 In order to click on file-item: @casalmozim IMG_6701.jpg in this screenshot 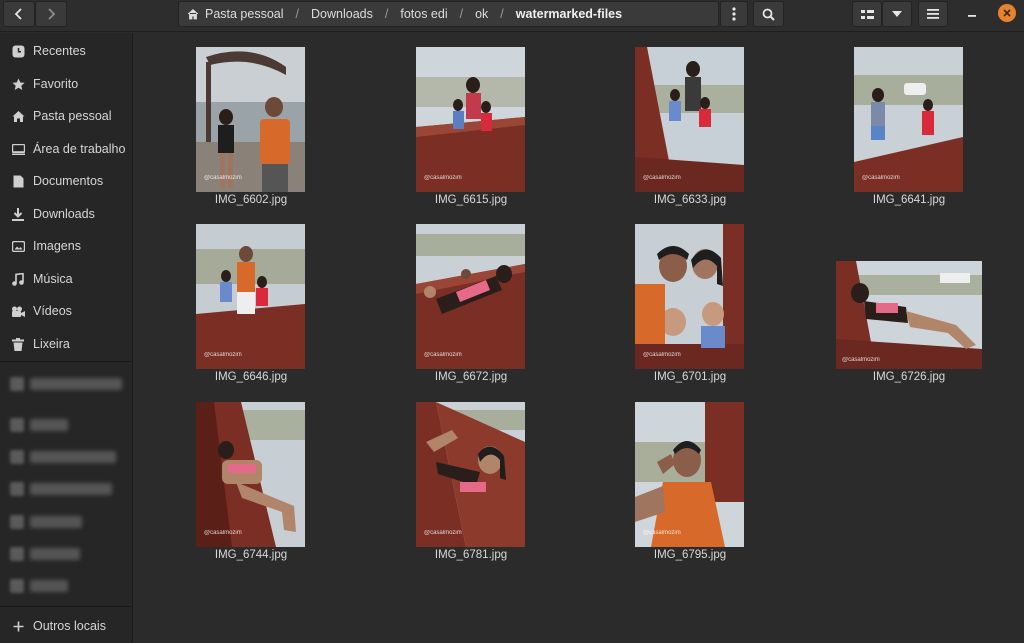, I will do `click(690, 305)`.